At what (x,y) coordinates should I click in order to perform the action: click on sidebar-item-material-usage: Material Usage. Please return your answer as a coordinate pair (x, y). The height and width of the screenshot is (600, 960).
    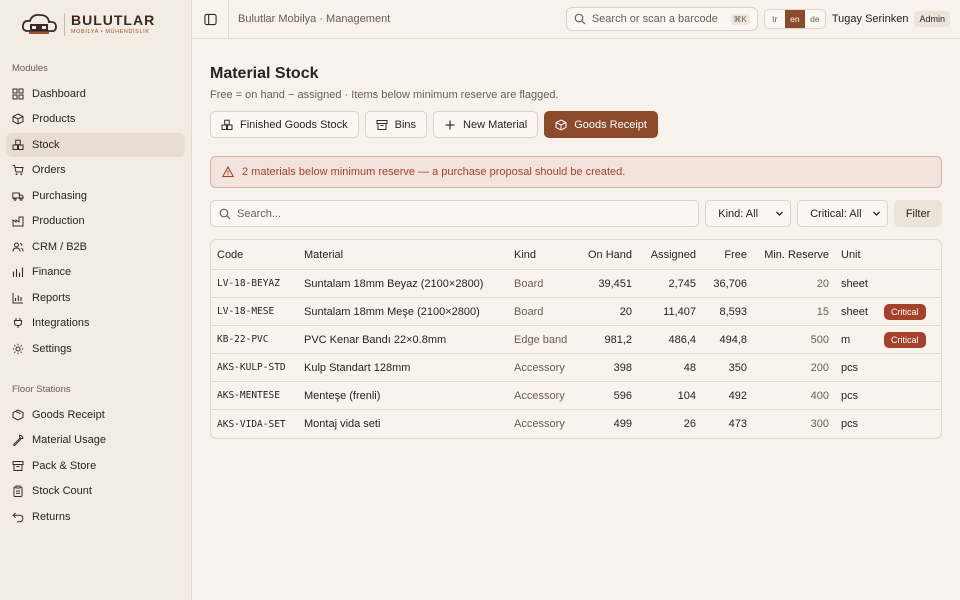
    Looking at the image, I should click on (95, 440).